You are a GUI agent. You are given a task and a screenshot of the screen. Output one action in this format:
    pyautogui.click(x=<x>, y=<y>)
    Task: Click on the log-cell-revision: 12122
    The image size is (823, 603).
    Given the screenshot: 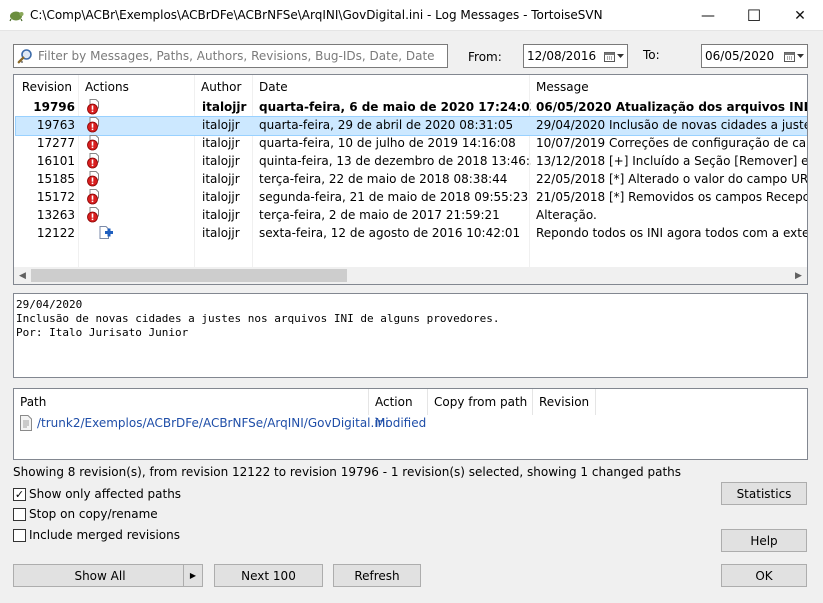 What is the action you would take?
    pyautogui.click(x=55, y=233)
    